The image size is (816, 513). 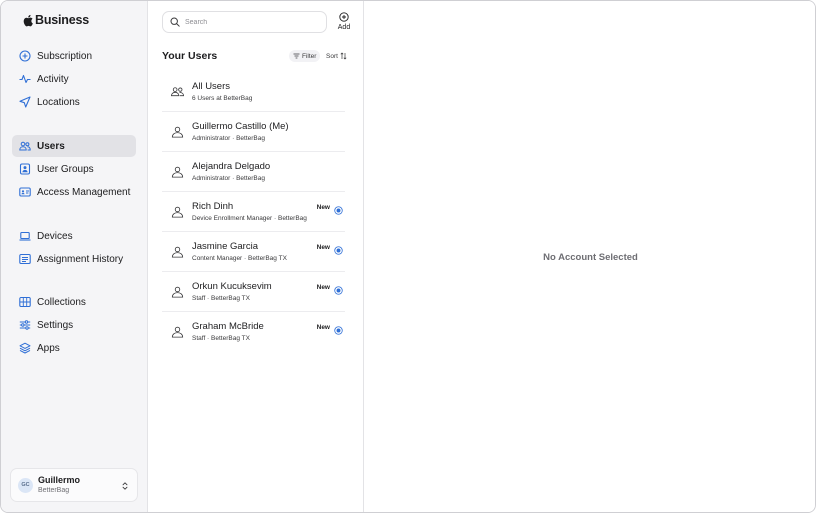 What do you see at coordinates (54, 490) in the screenshot?
I see `account-org: BetterBag` at bounding box center [54, 490].